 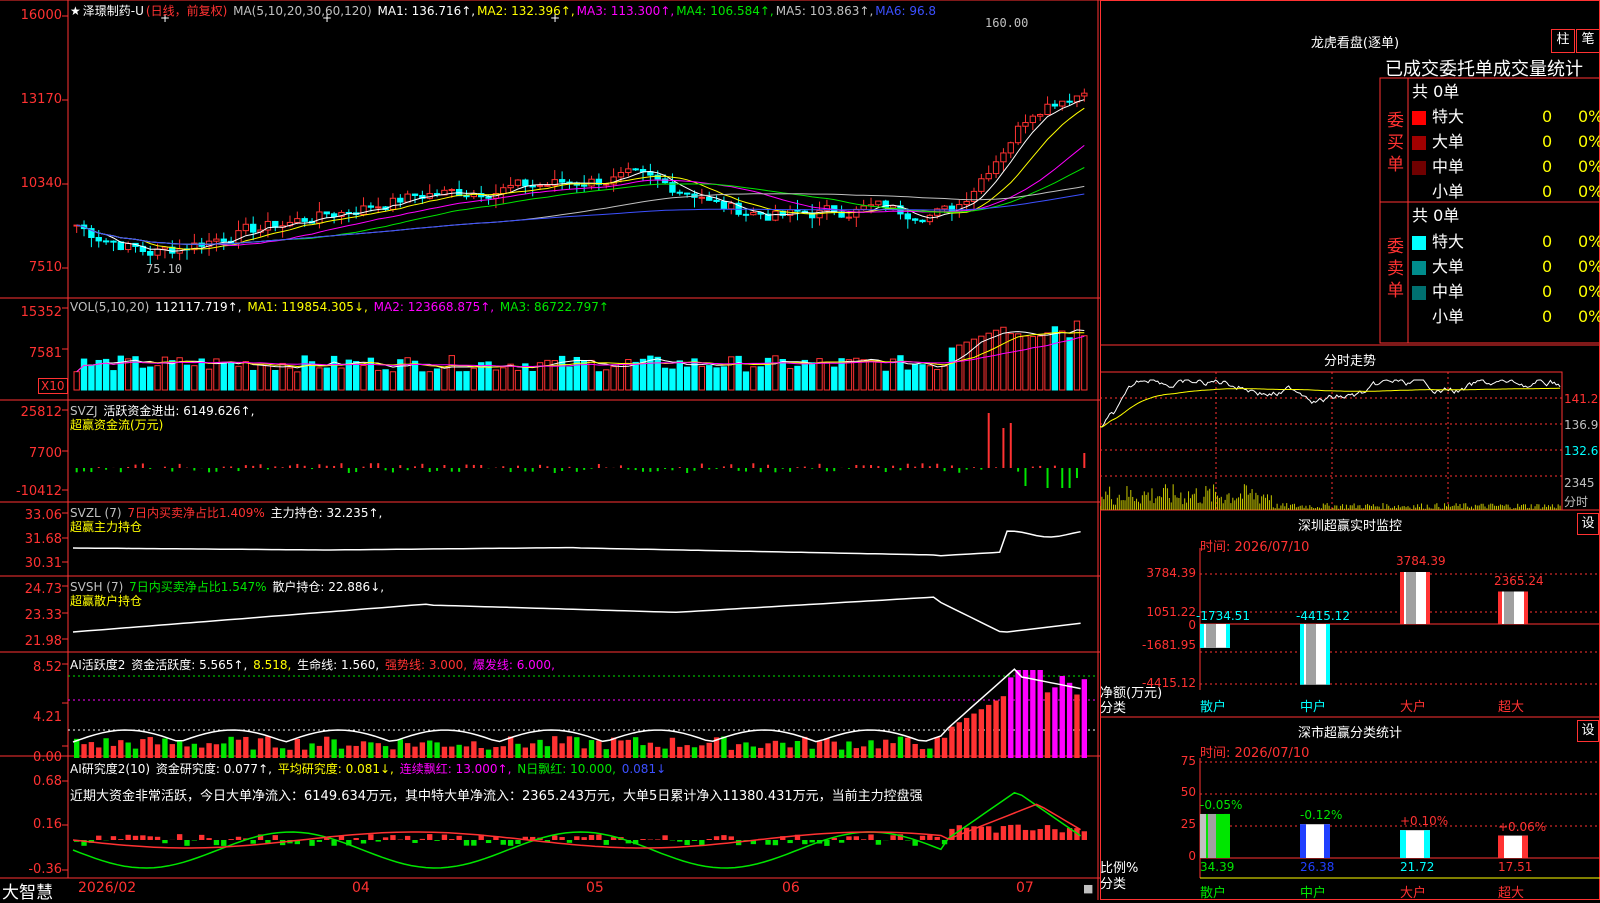 What do you see at coordinates (1448, 191) in the screenshot?
I see `order-size-label: 小单` at bounding box center [1448, 191].